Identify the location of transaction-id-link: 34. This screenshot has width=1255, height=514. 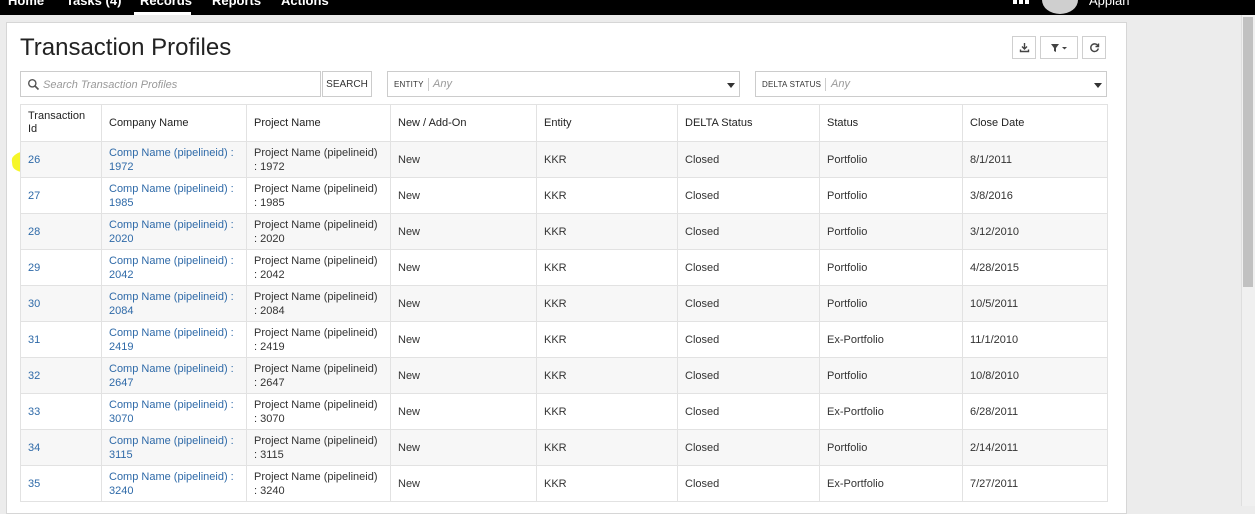
(34, 448).